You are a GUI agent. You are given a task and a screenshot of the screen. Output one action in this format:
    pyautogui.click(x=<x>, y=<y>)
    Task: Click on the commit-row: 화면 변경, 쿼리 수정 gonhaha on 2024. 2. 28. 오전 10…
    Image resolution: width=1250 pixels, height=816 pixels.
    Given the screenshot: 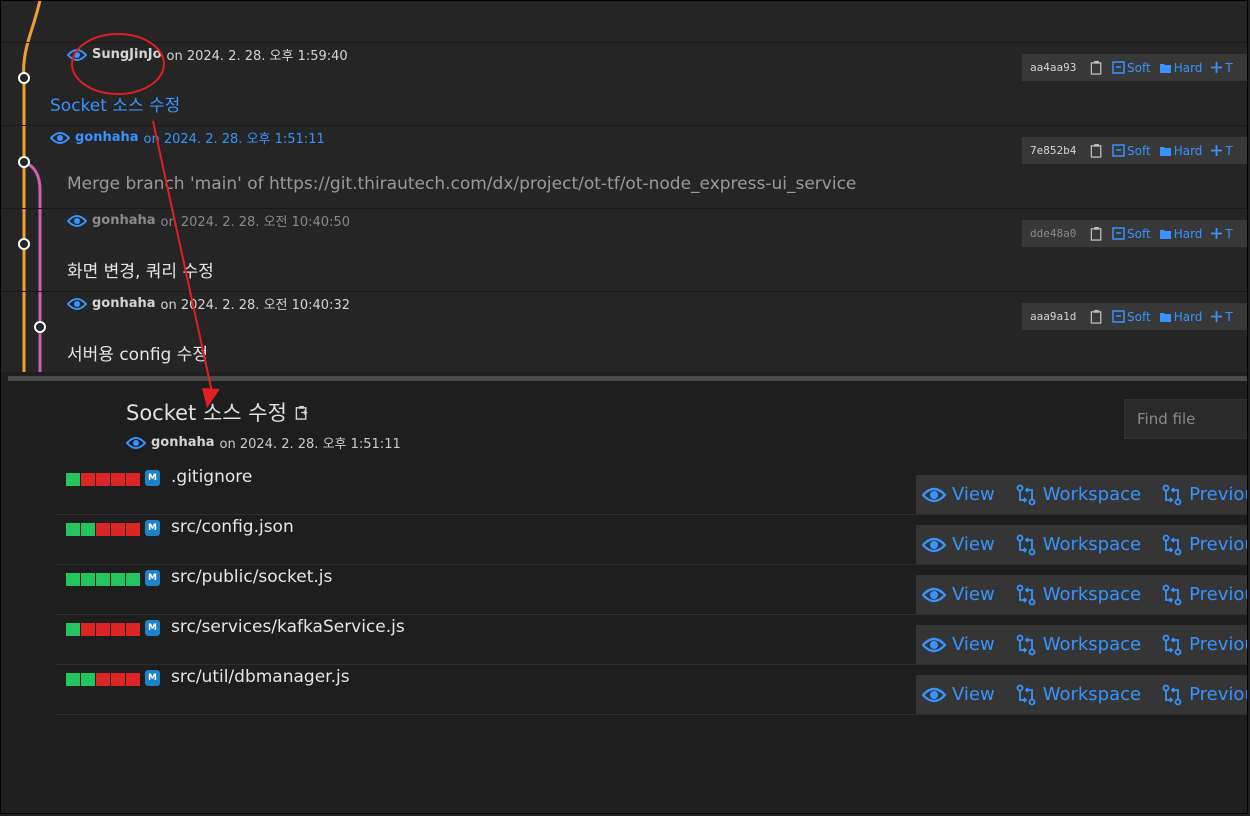 What is the action you would take?
    pyautogui.click(x=624, y=269)
    